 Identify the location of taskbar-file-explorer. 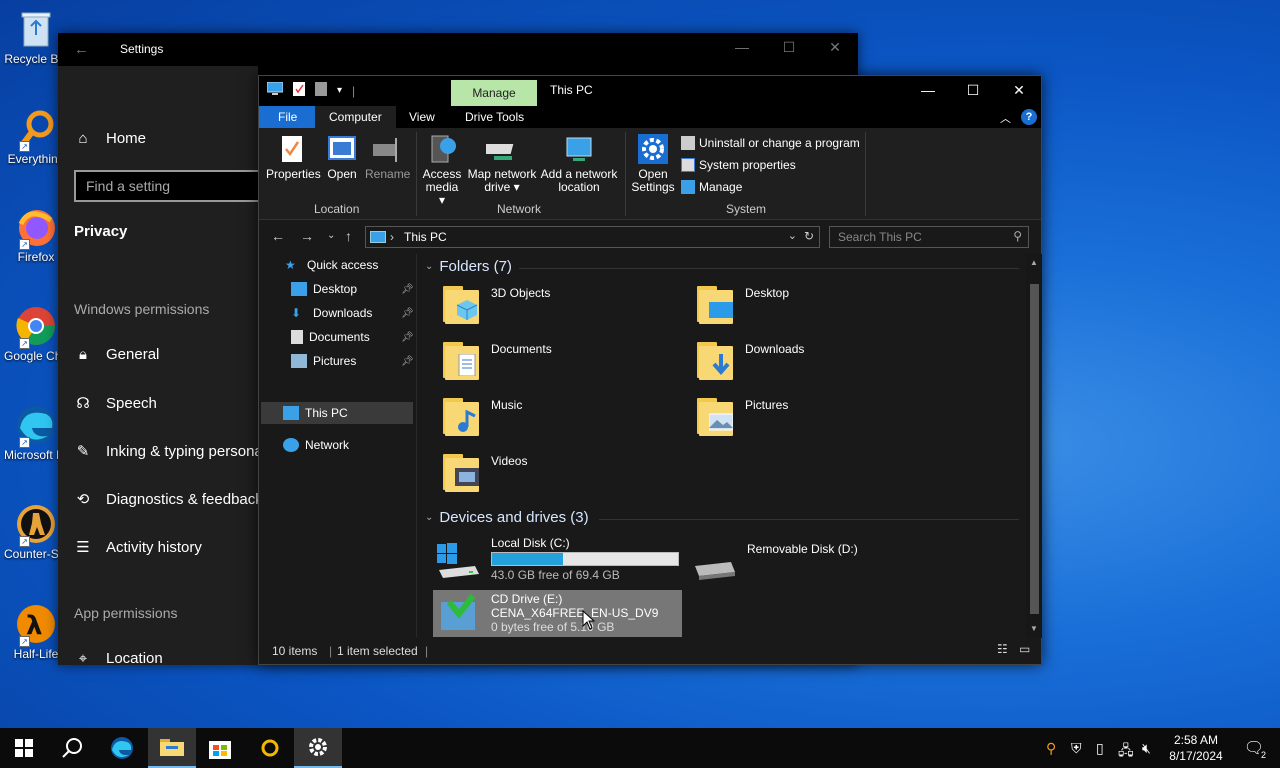
(172, 748).